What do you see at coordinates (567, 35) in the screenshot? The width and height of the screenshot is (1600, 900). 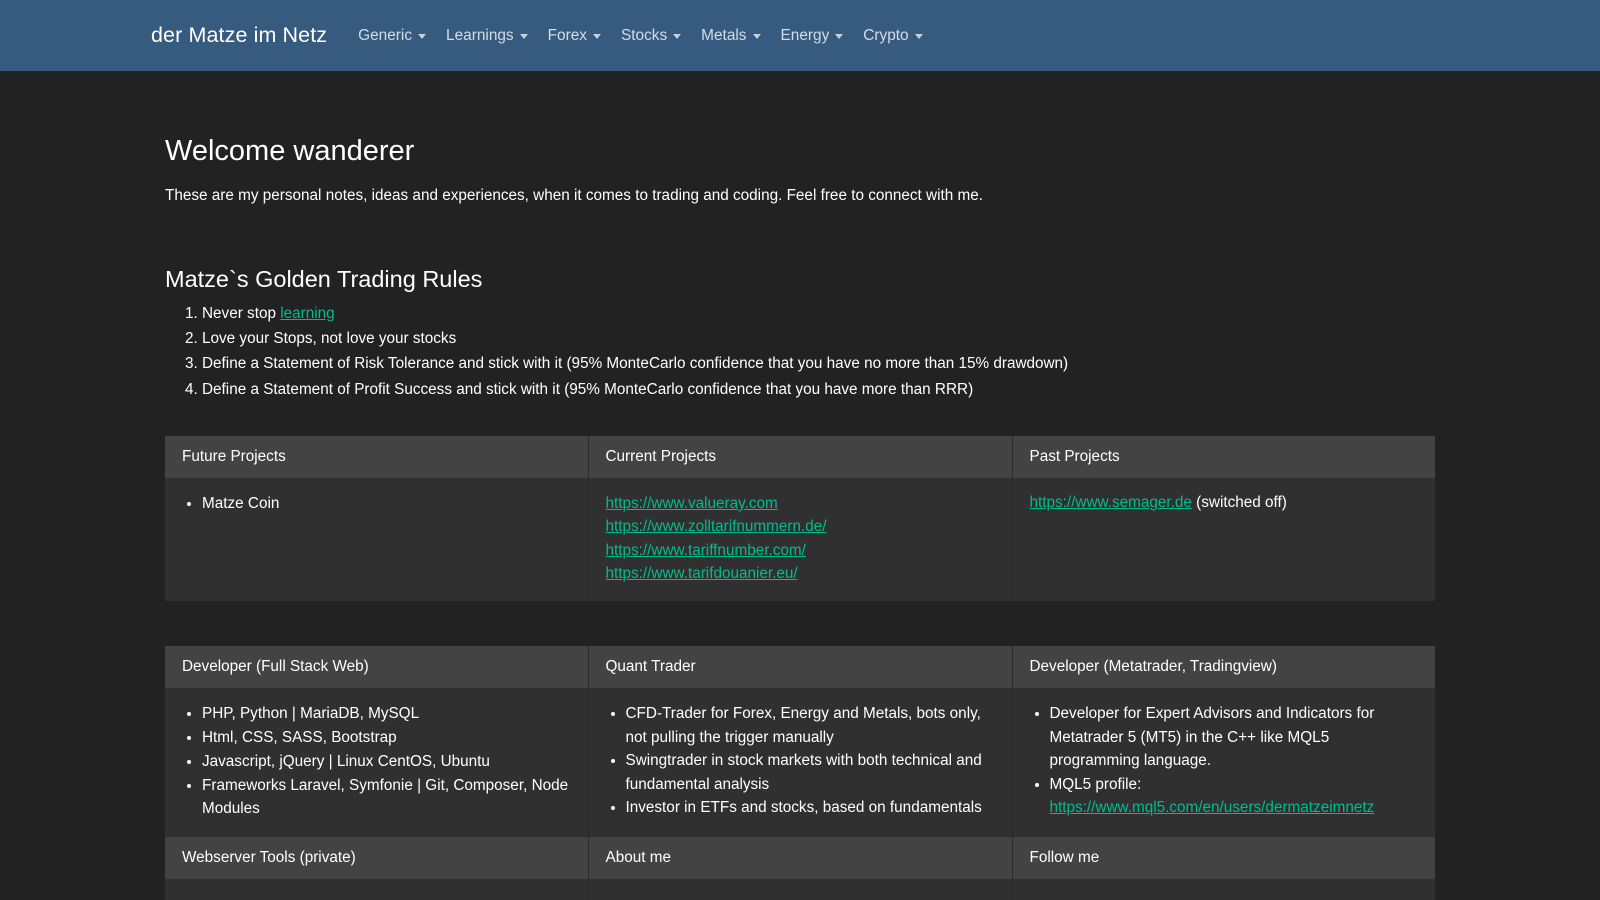 I see `nav-item-forex-label: Forex` at bounding box center [567, 35].